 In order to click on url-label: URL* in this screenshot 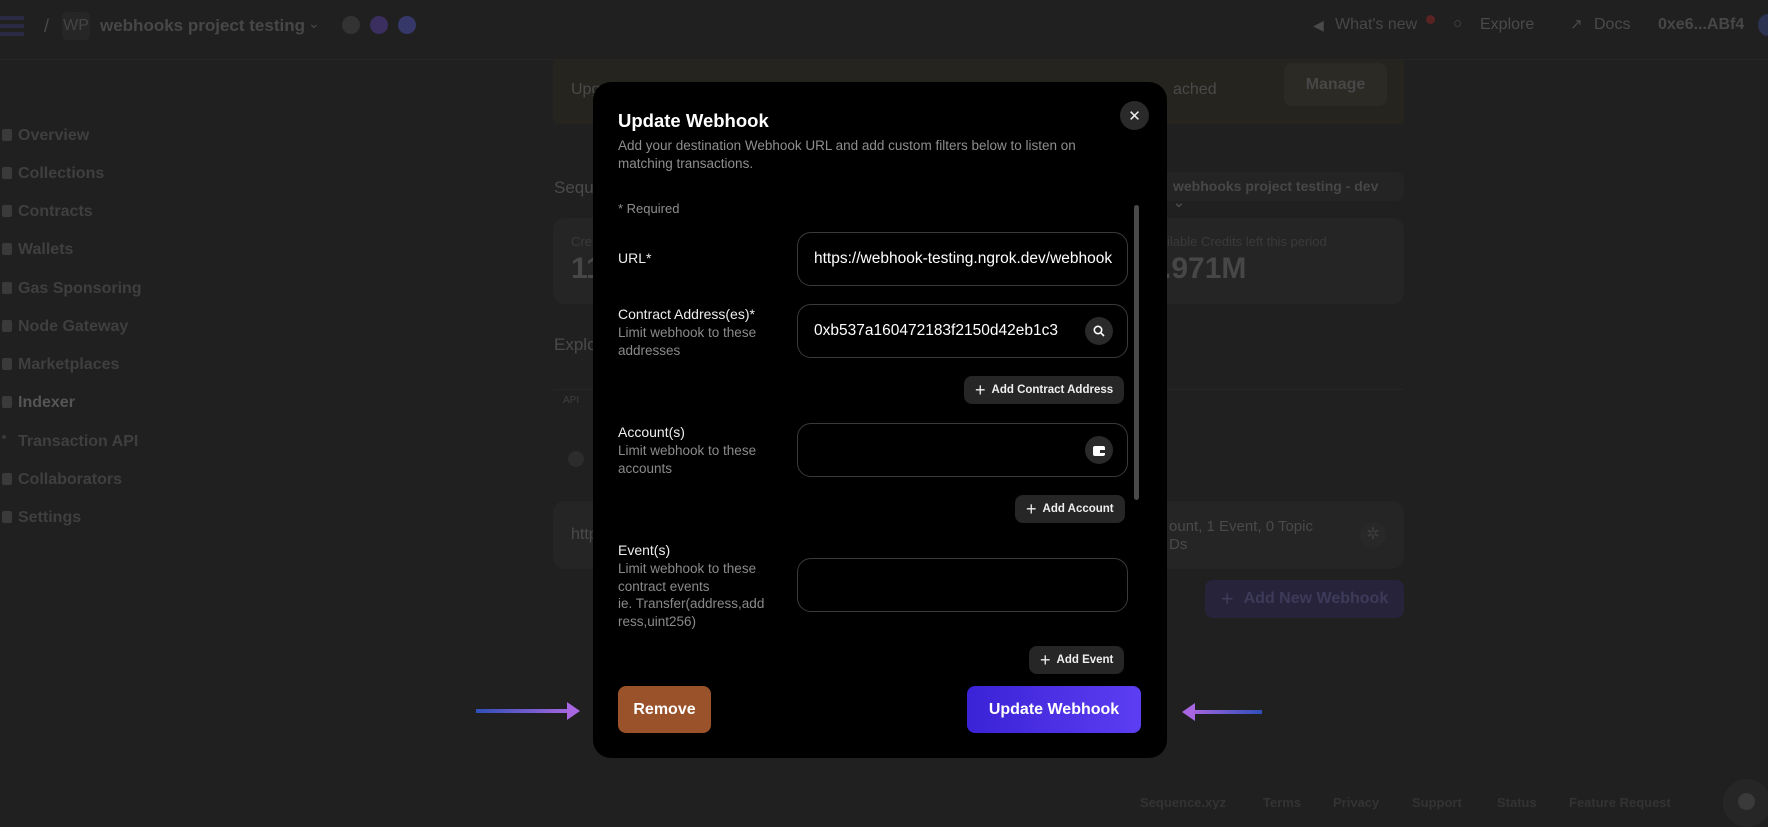, I will do `click(635, 258)`.